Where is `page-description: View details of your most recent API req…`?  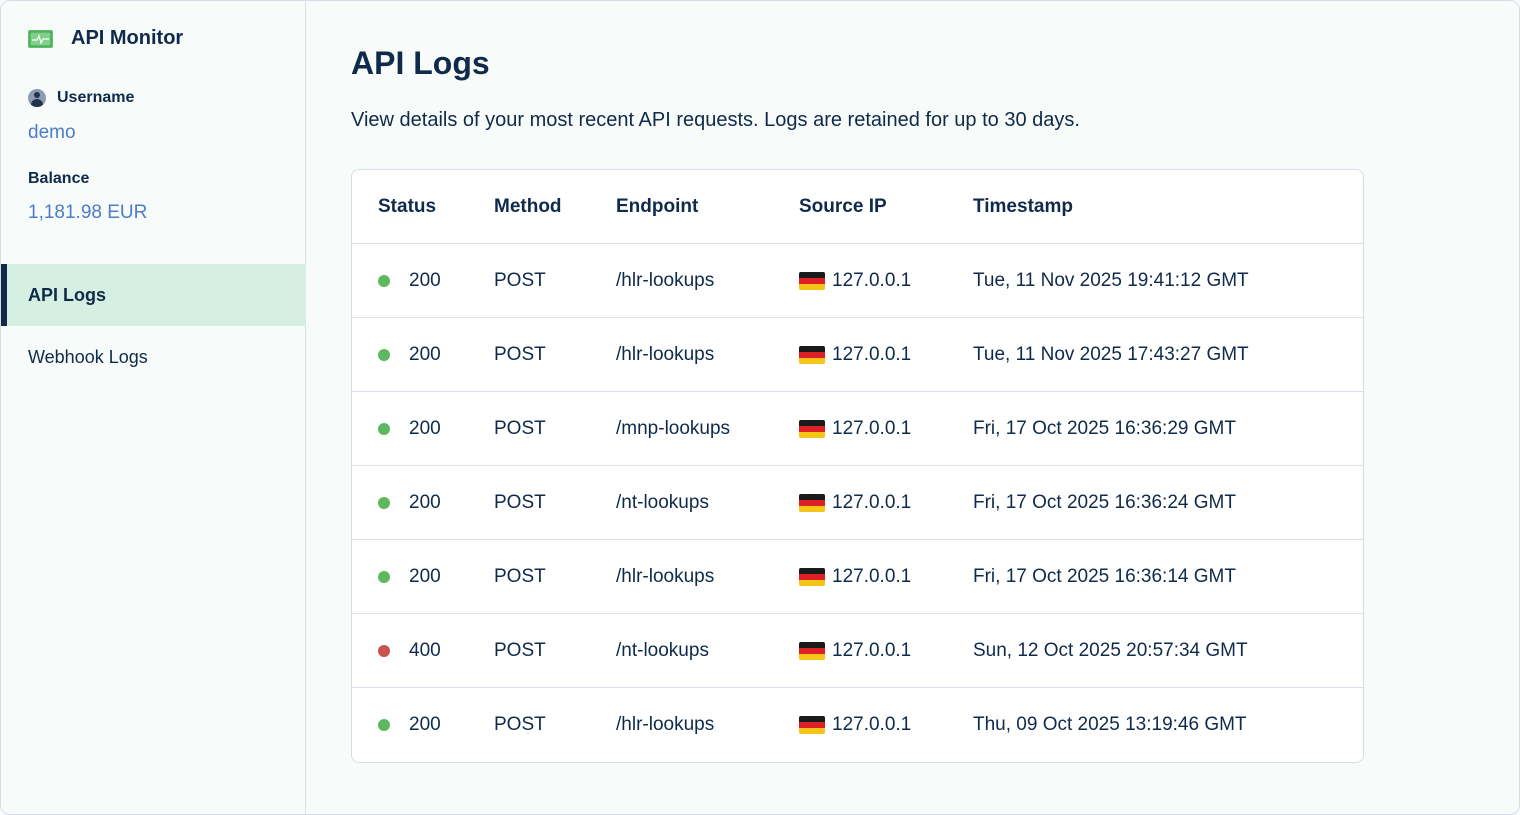 page-description: View details of your most recent API req… is located at coordinates (715, 120).